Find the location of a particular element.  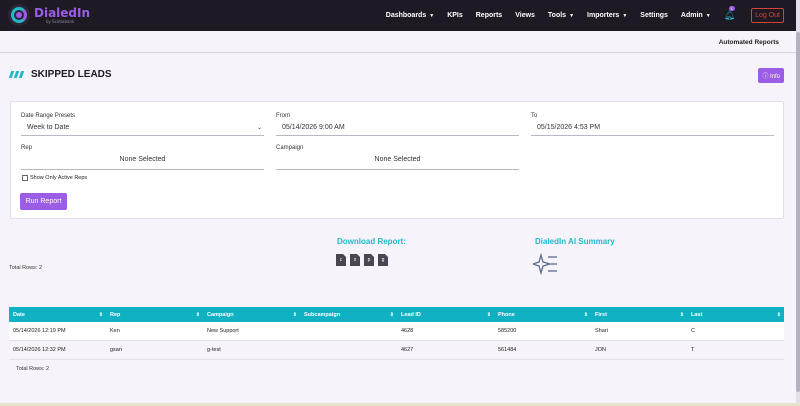

to-date-input: 05/15/2026 4:53 PM is located at coordinates (652, 128).